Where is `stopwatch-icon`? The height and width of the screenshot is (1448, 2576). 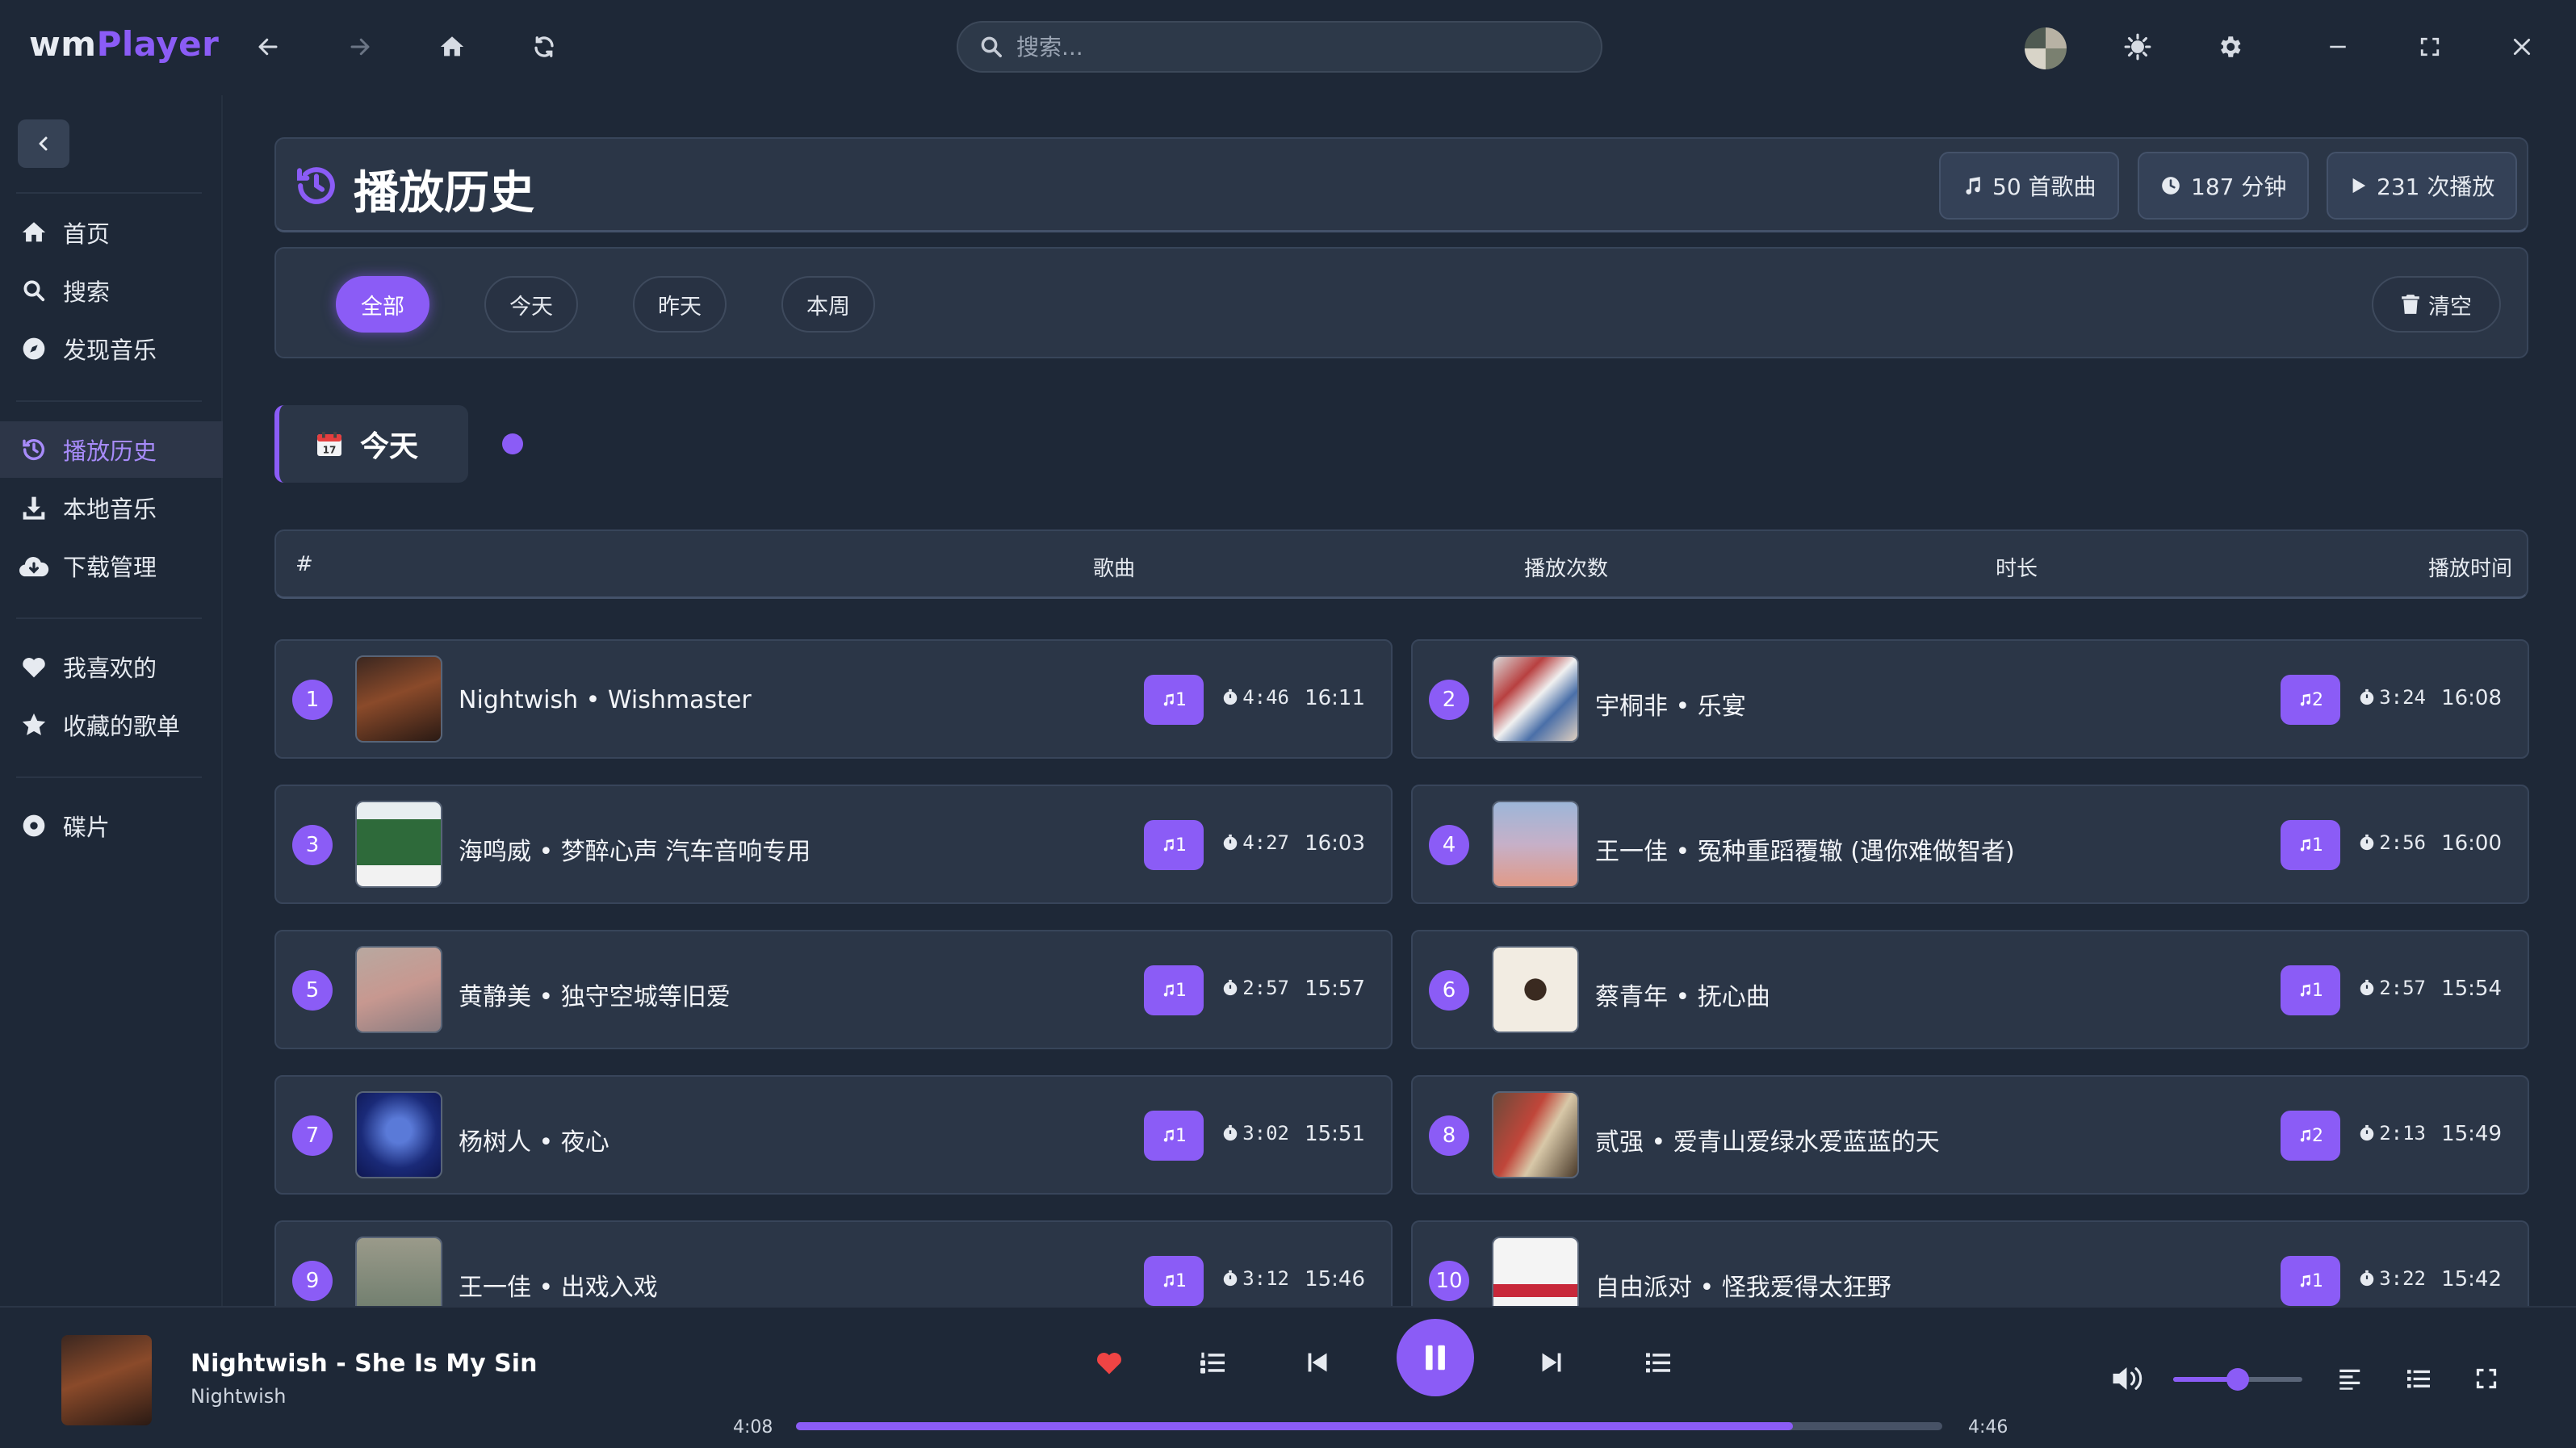 stopwatch-icon is located at coordinates (2367, 1278).